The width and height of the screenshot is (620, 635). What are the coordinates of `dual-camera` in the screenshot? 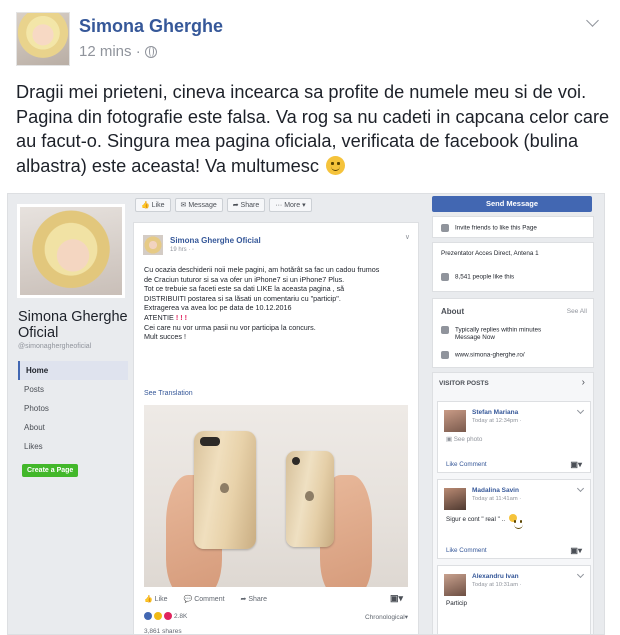 It's located at (210, 441).